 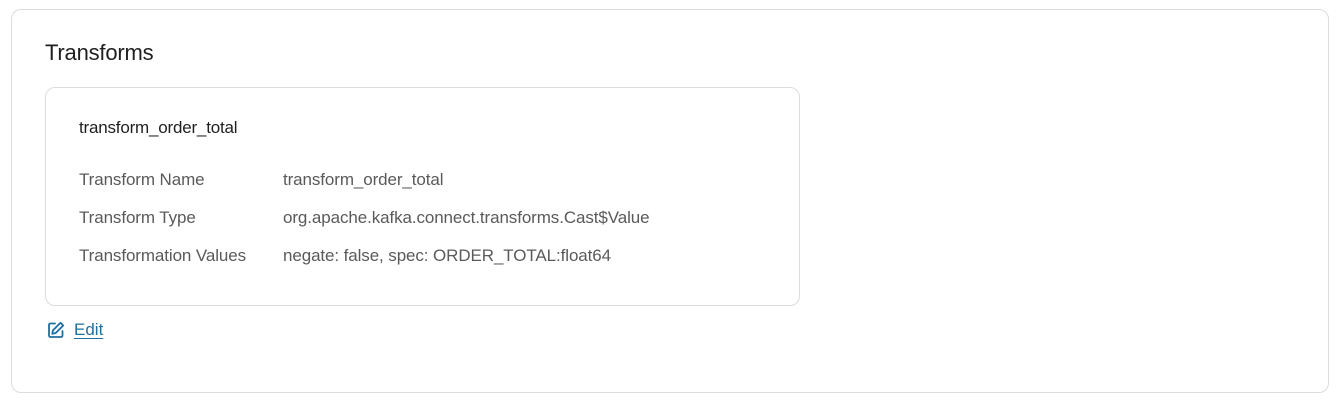 I want to click on detail-row-transform-name: Transform Name transform_order_total, so click(x=261, y=180).